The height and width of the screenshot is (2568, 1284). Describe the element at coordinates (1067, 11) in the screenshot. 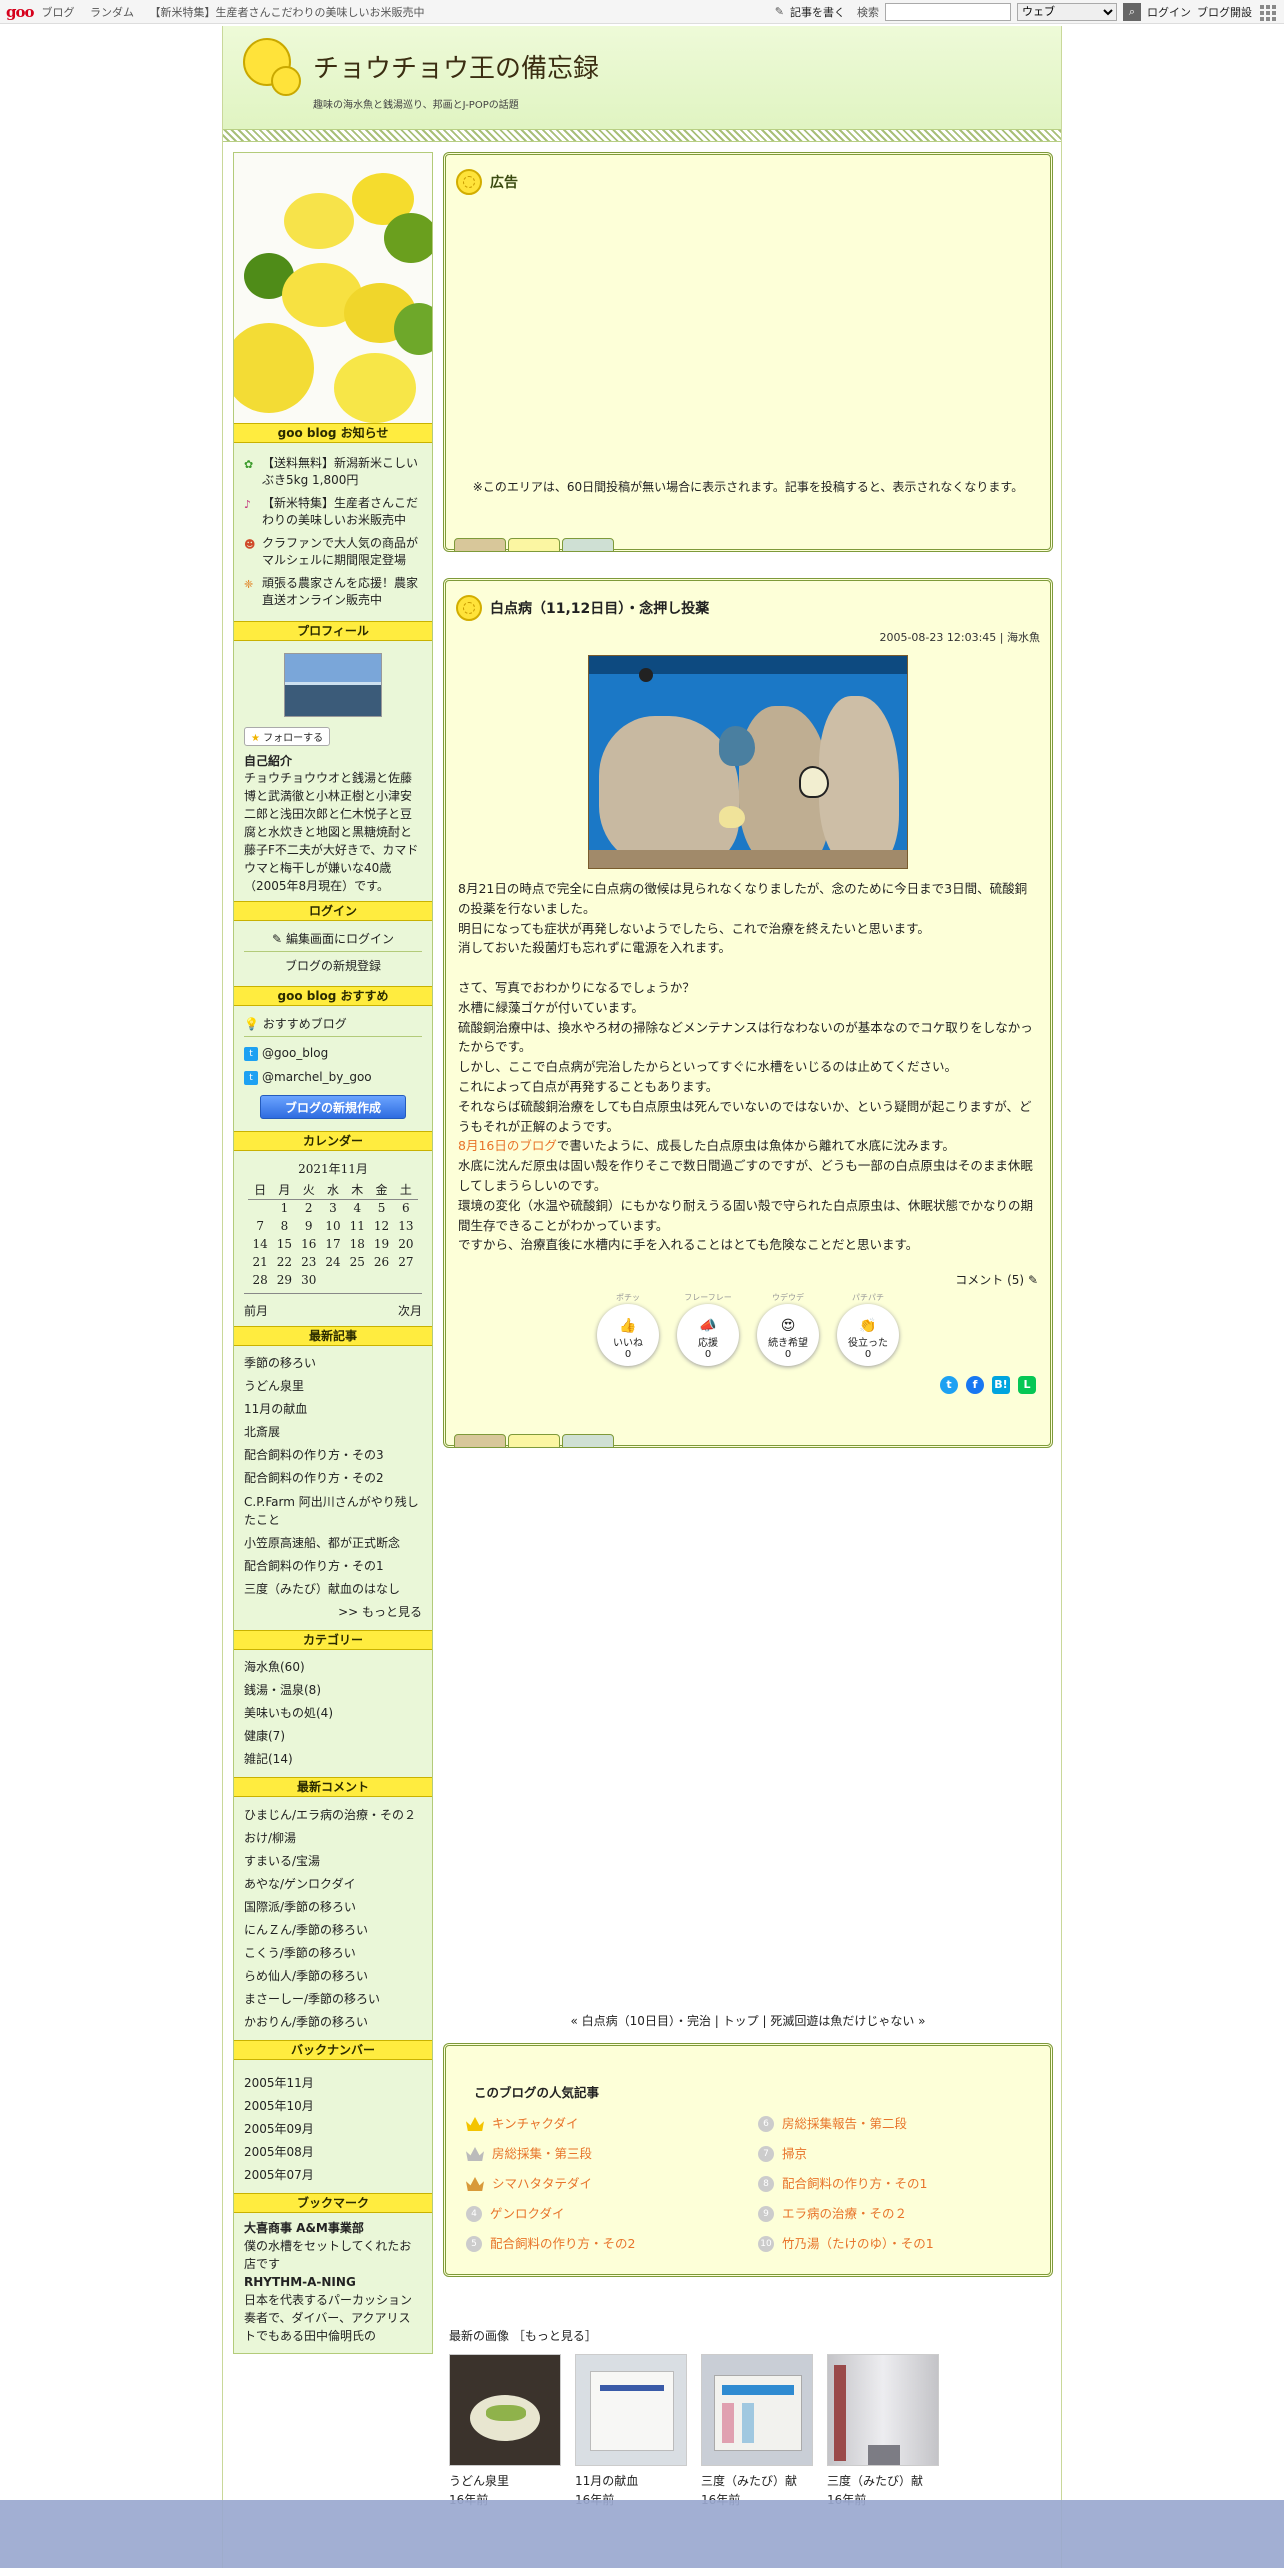

I see `search-scope-select: ウェブ` at that location.